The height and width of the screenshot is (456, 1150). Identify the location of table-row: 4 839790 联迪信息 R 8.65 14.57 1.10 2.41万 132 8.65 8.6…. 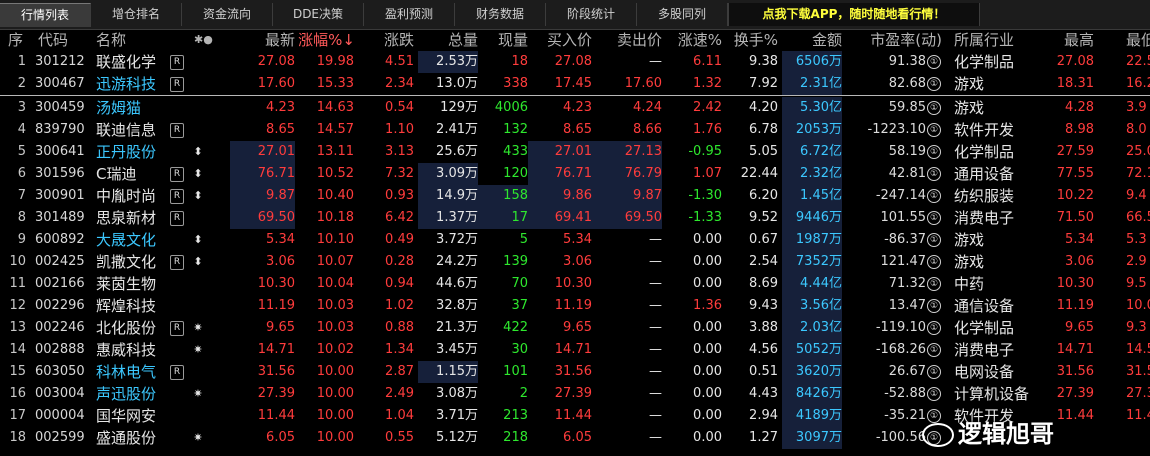
(575, 130).